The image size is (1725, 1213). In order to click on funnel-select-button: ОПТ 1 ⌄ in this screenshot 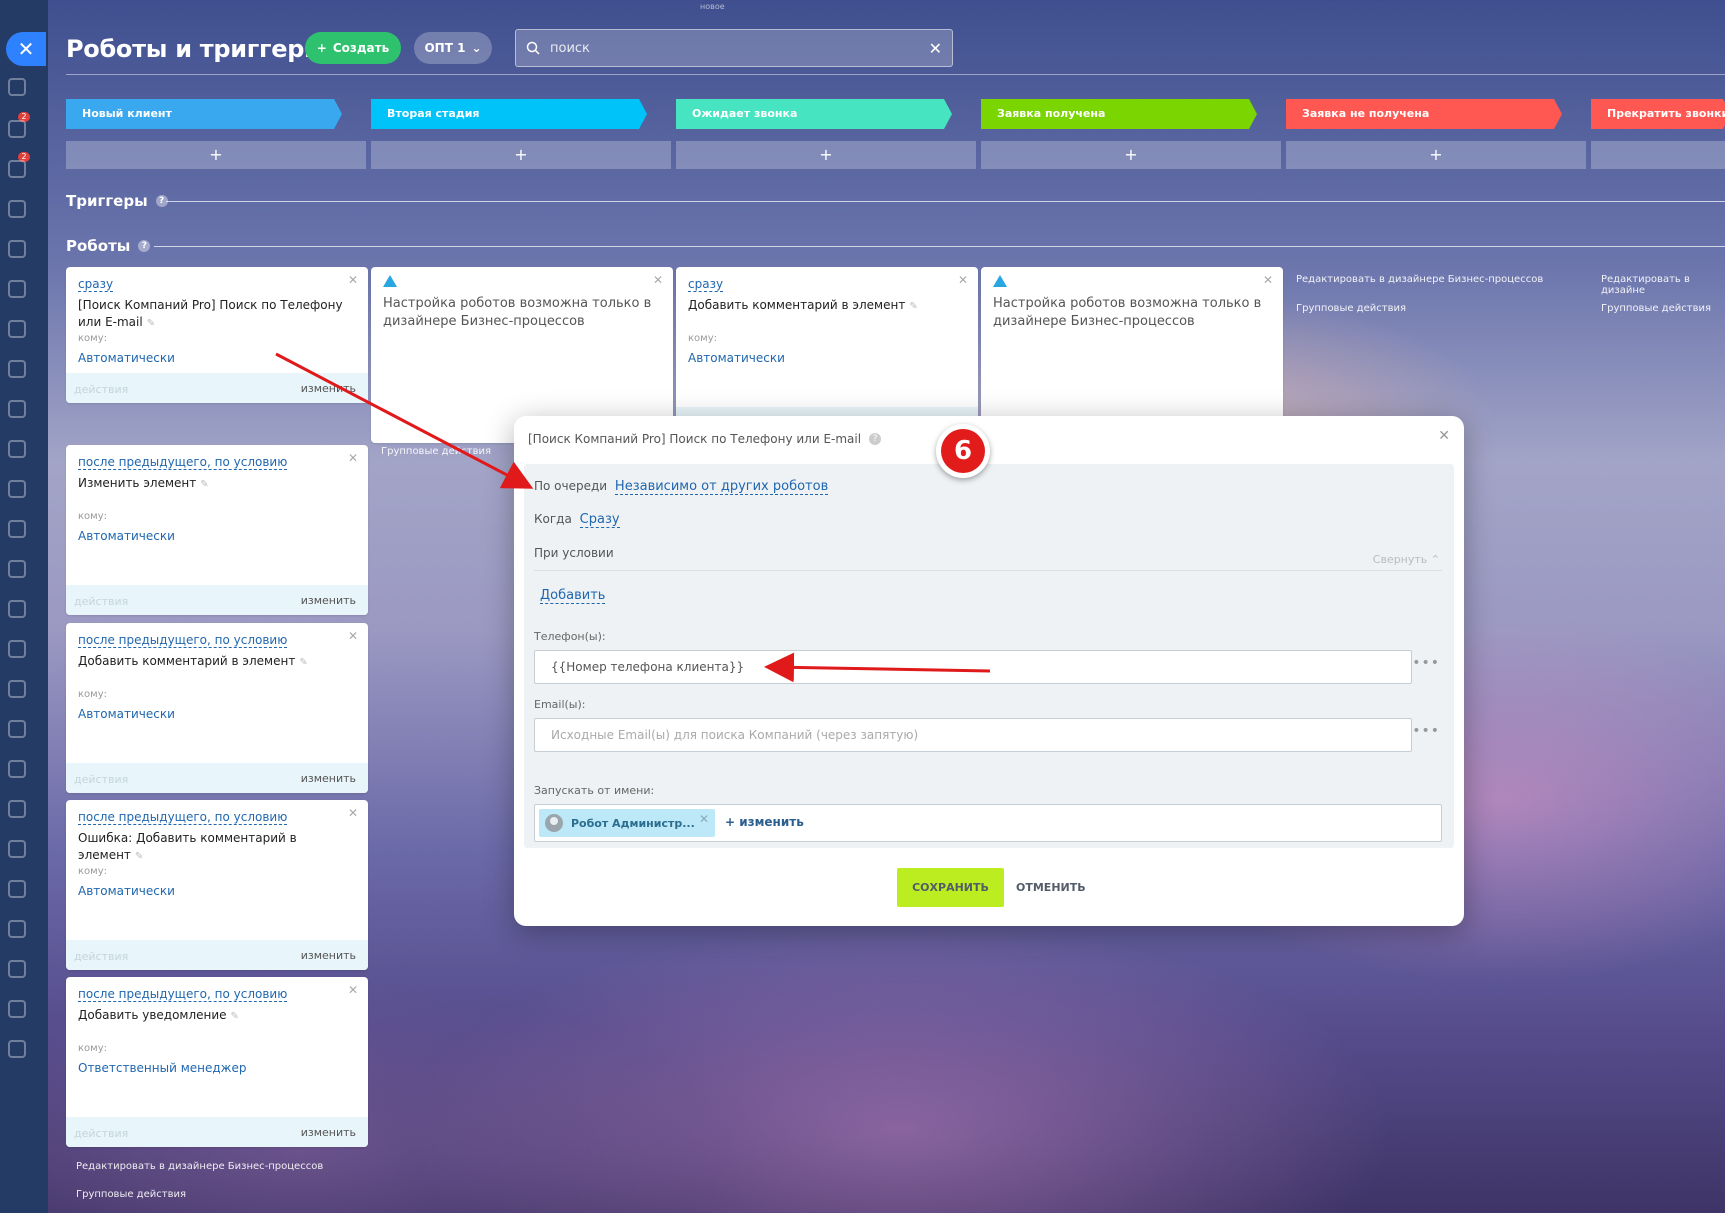, I will do `click(453, 48)`.